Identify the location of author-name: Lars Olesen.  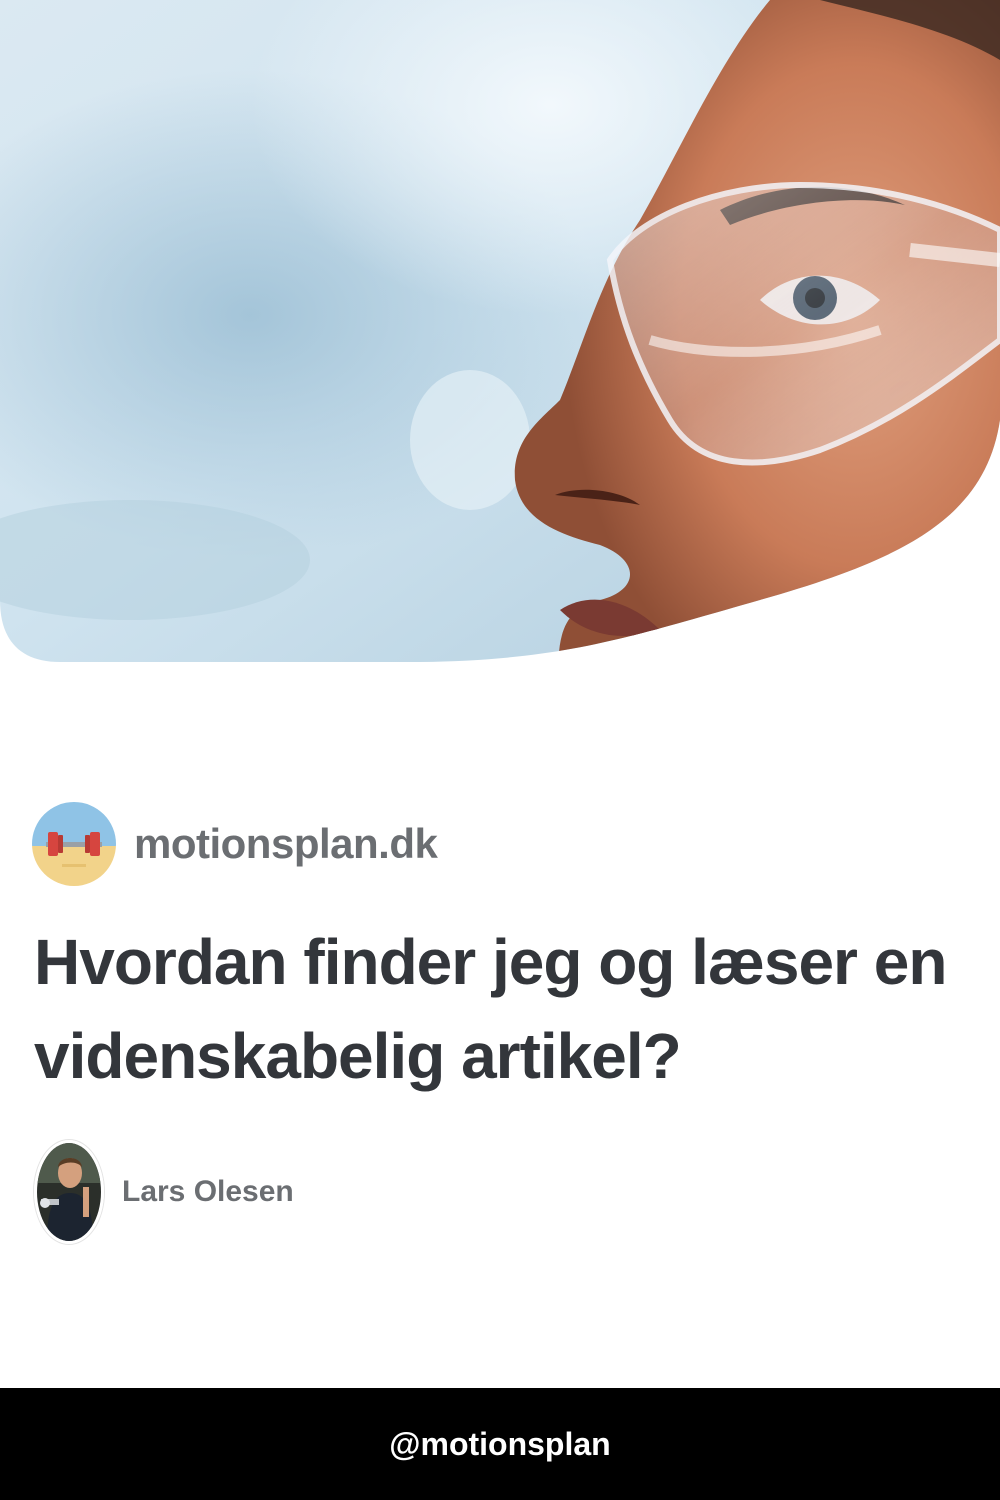
(208, 1191).